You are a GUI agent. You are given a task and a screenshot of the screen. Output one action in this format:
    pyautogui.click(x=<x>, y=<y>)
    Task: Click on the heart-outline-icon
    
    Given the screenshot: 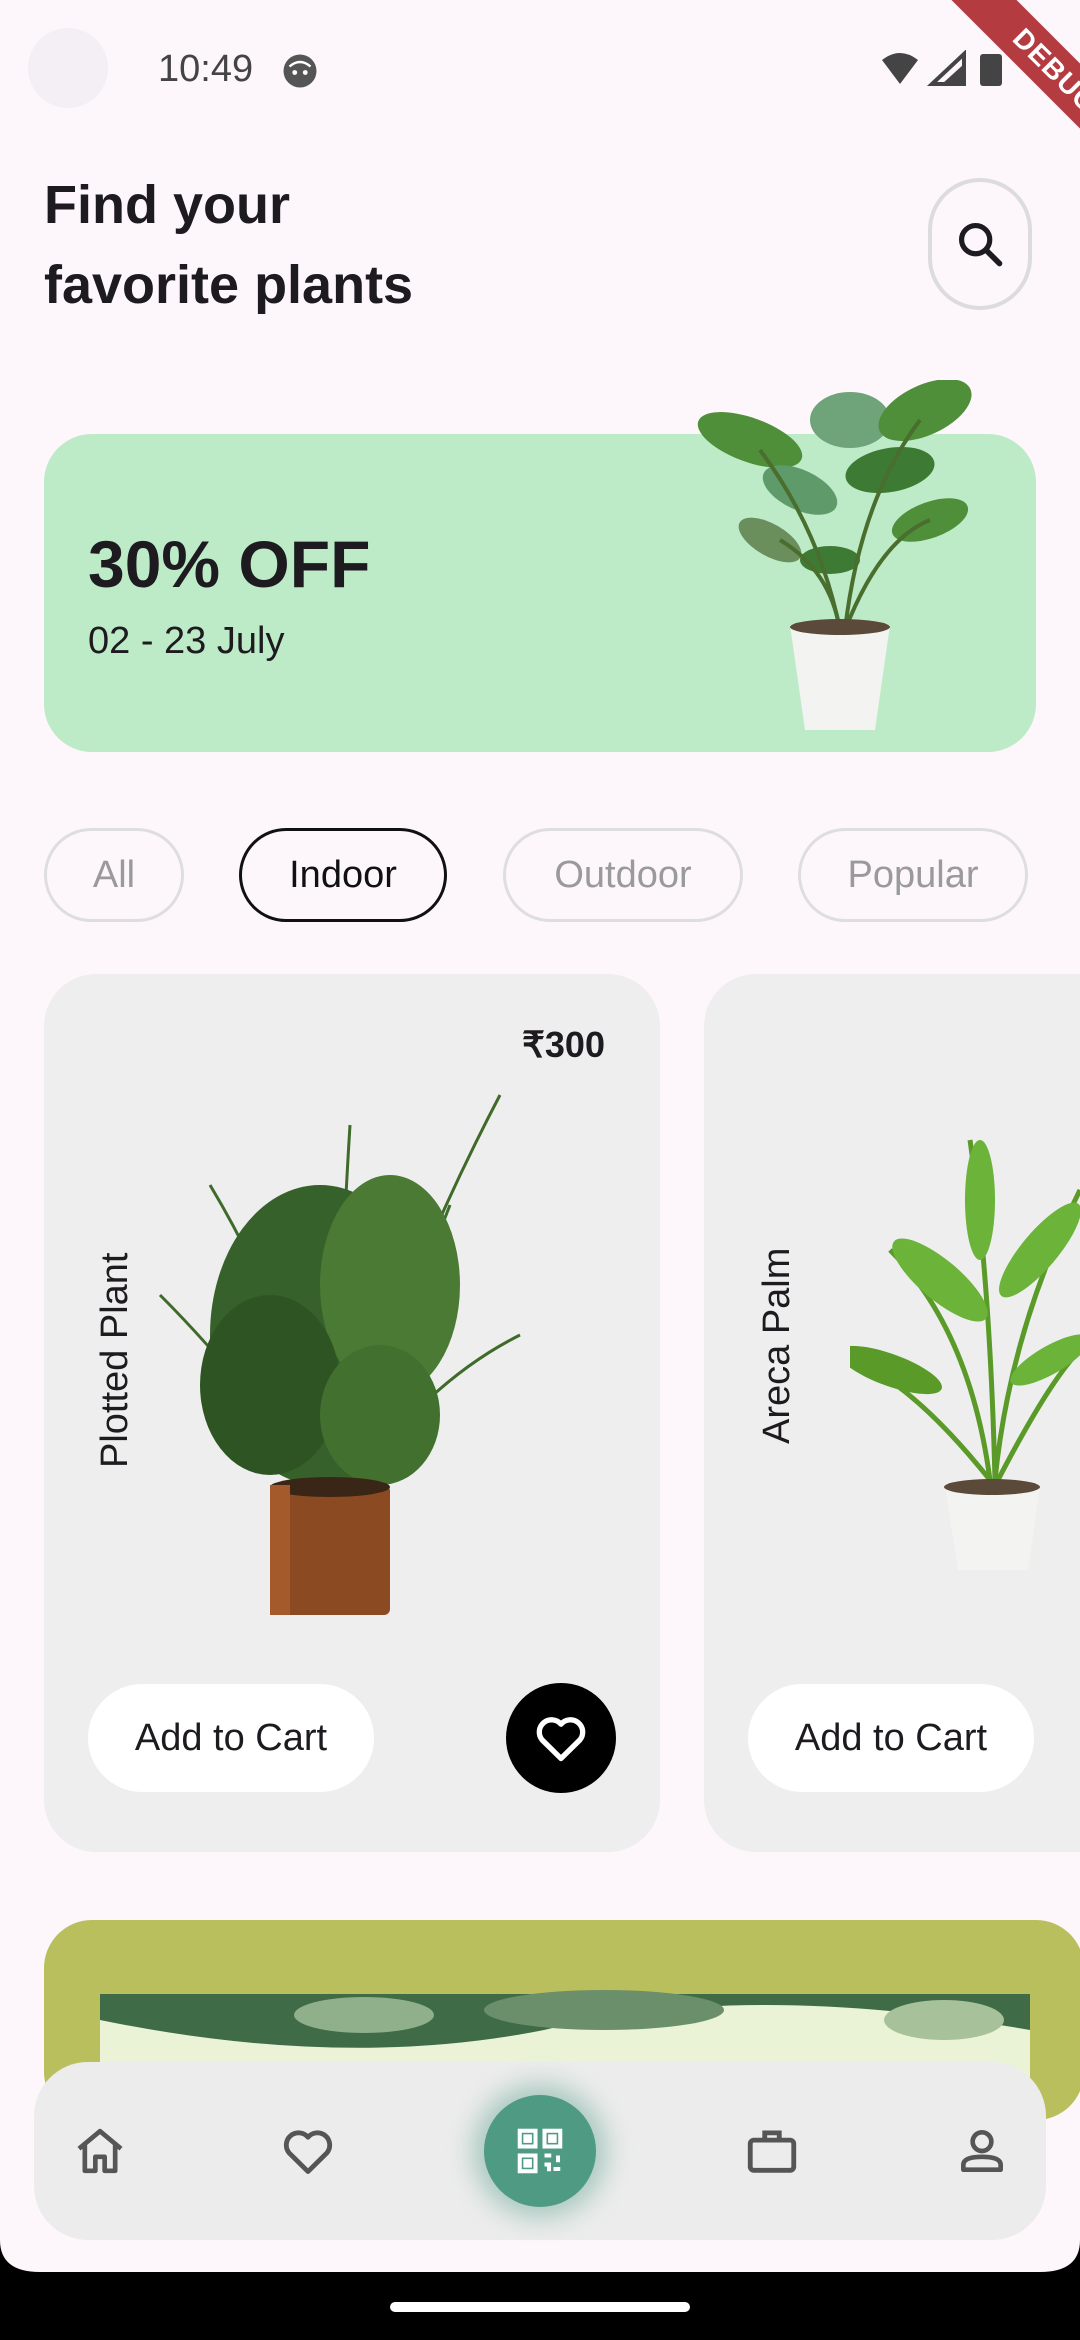 What is the action you would take?
    pyautogui.click(x=308, y=2152)
    